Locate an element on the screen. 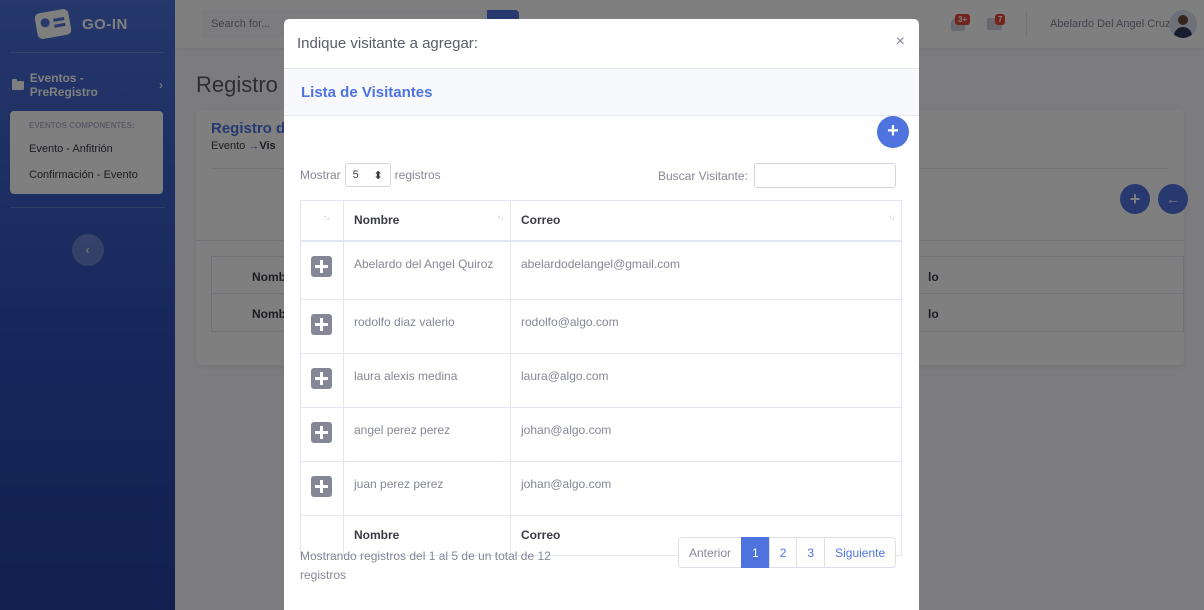  table-row: laura alexis medina laura@algo.com is located at coordinates (601, 380).